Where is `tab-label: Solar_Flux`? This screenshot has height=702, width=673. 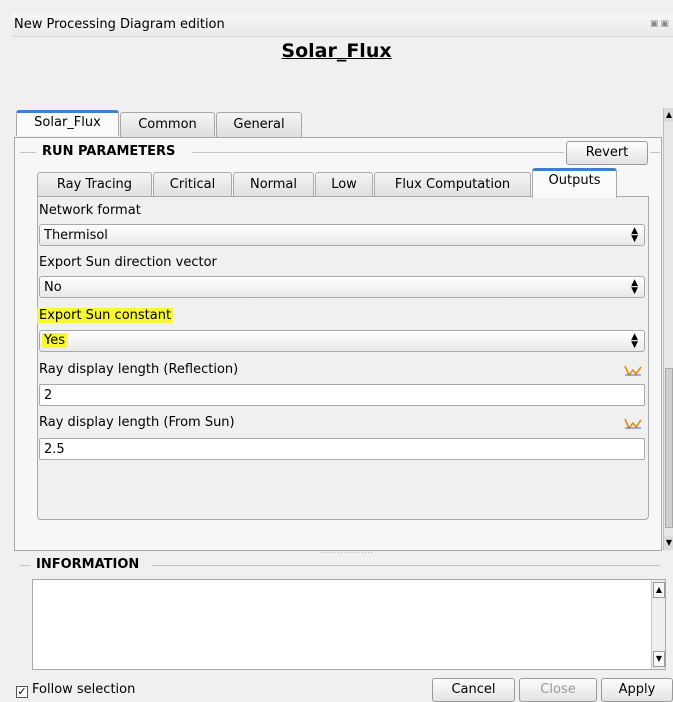
tab-label: Solar_Flux is located at coordinates (67, 122).